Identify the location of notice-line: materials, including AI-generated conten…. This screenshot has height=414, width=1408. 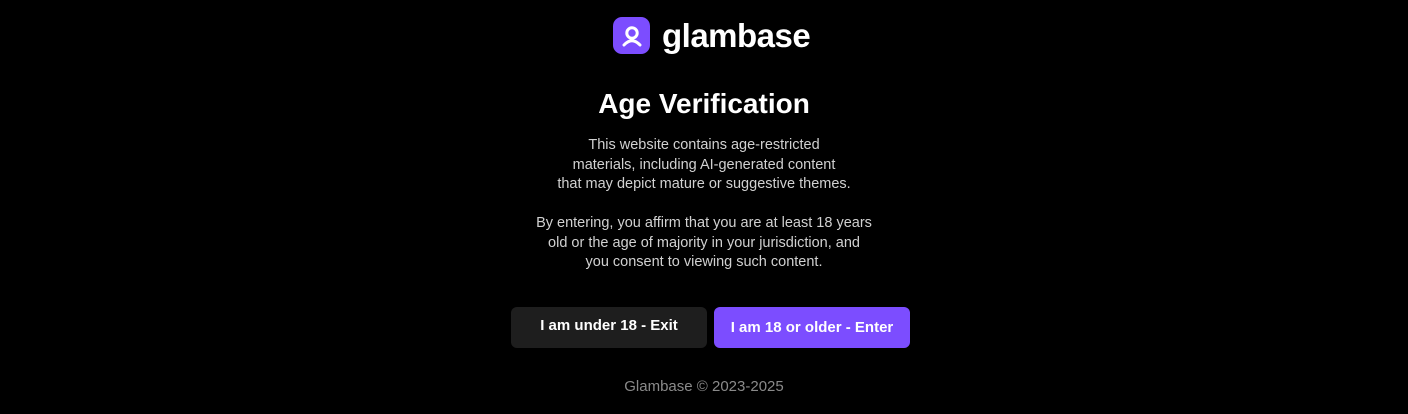
(704, 164).